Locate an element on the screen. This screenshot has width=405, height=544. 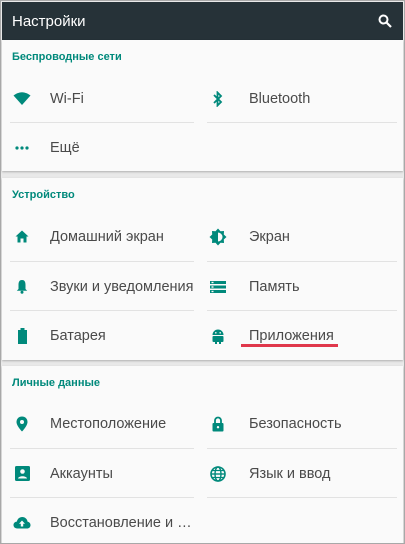
settings-item-bluetooth: Bluetooth is located at coordinates (304, 98).